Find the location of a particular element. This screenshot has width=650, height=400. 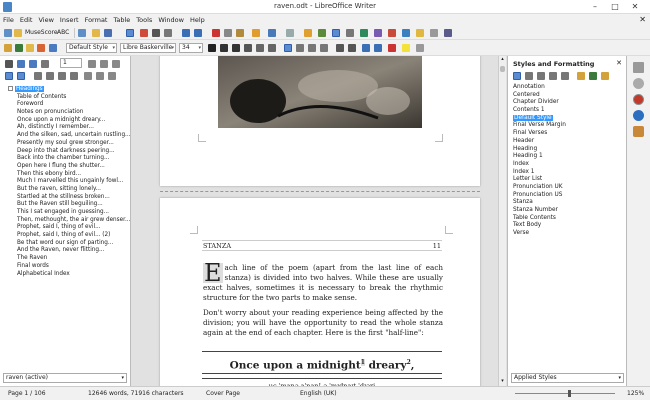

subscript-icon is located at coordinates (272, 48).